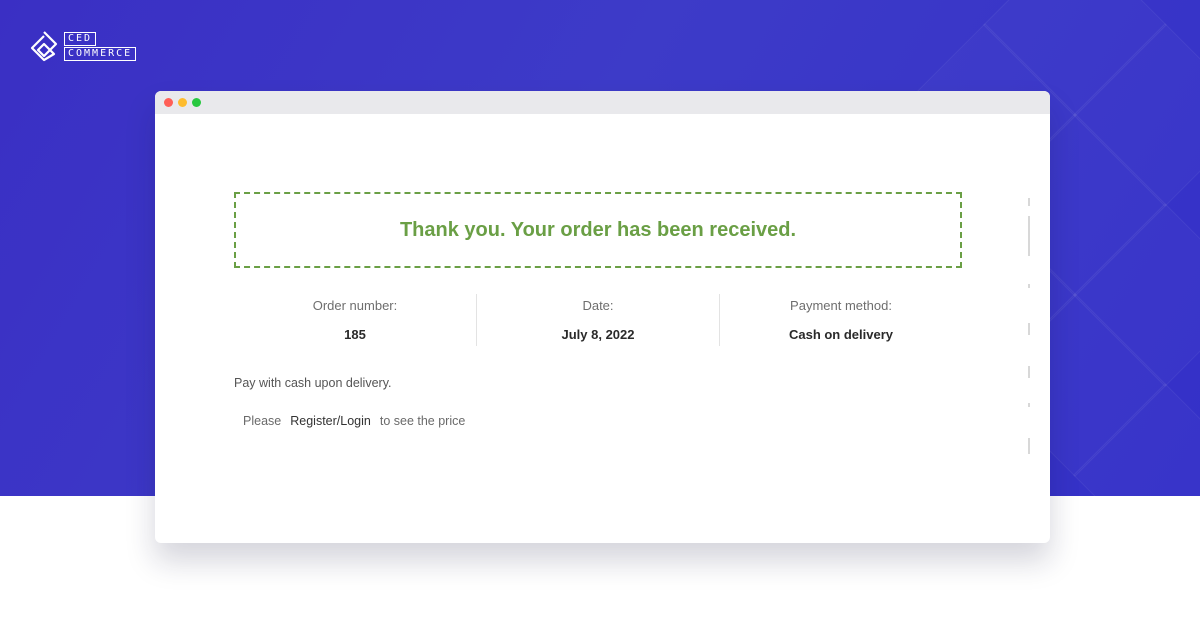 This screenshot has width=1200, height=628. Describe the element at coordinates (262, 421) in the screenshot. I see `price-note-prefix: Please` at that location.